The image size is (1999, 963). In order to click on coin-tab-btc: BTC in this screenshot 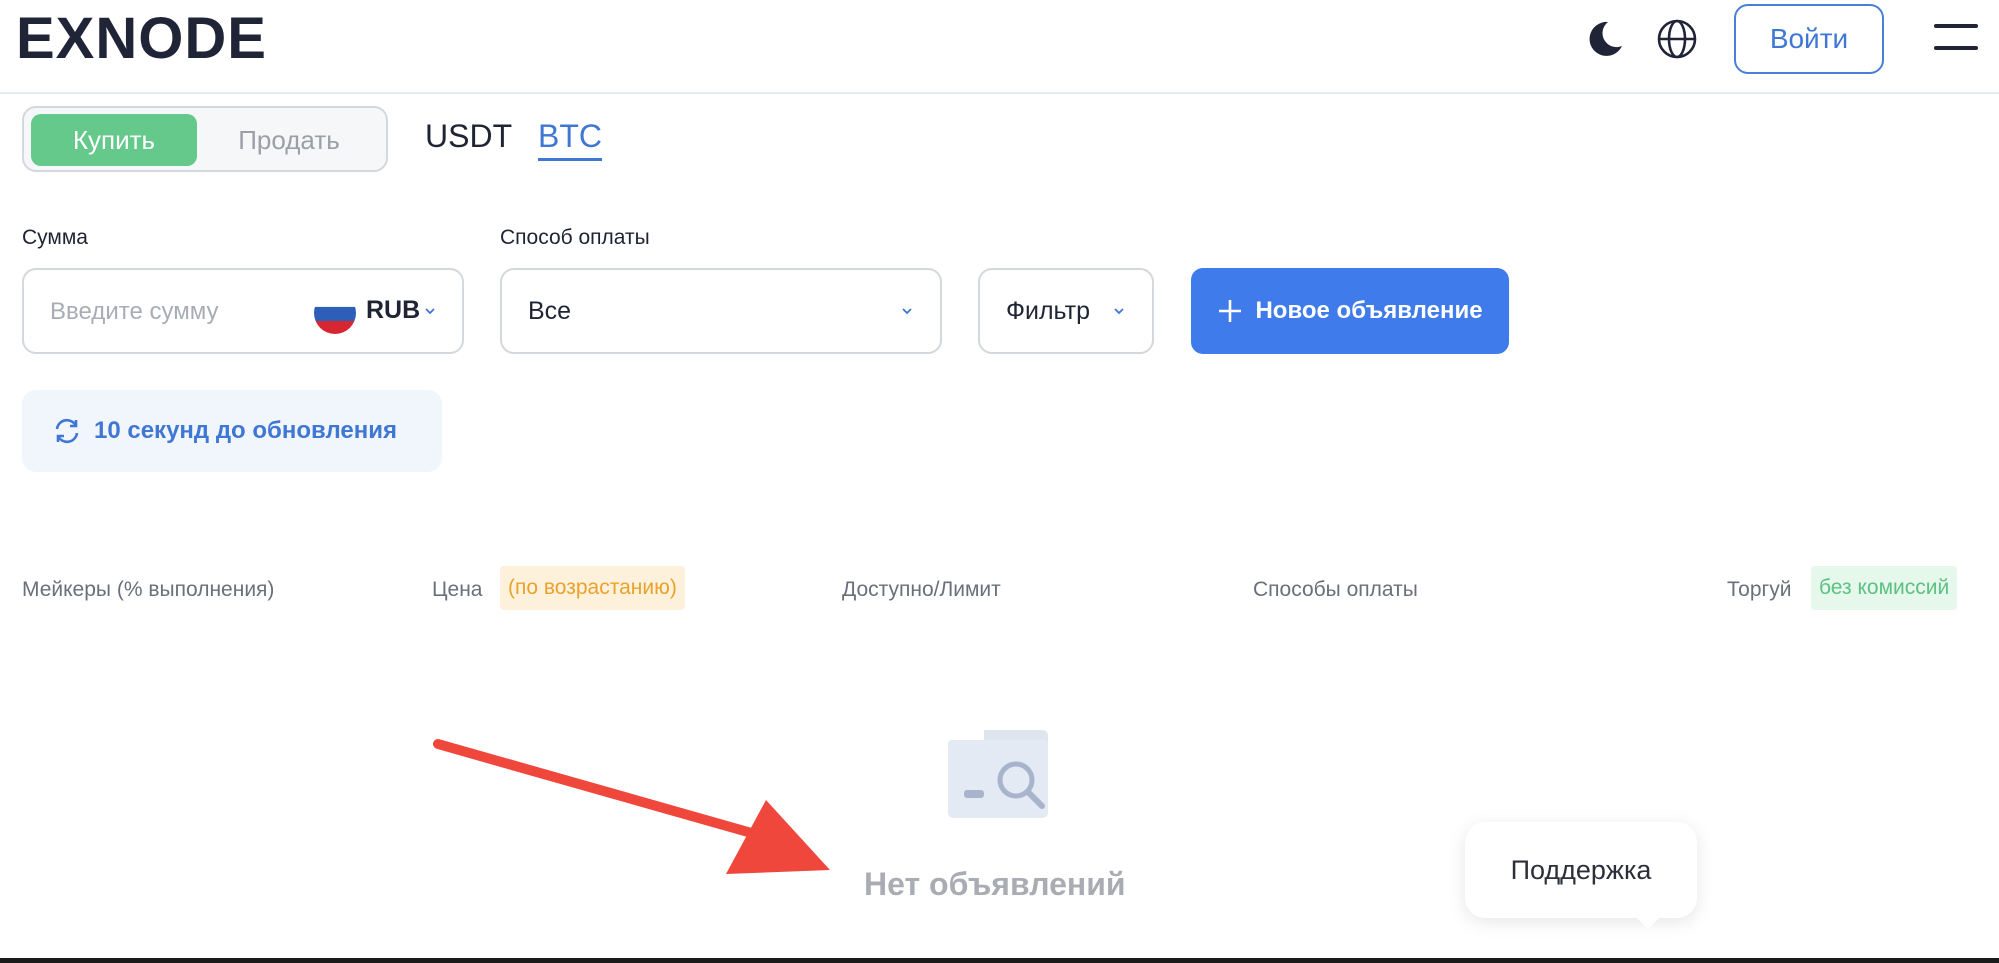, I will do `click(570, 138)`.